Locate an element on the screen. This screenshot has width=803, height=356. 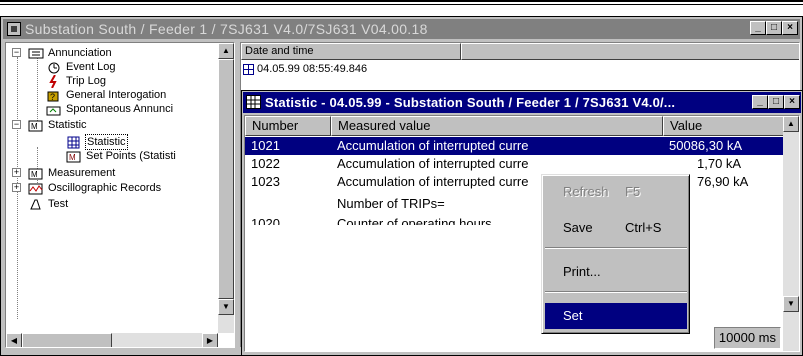
number-column-header: Number is located at coordinates (288, 126).